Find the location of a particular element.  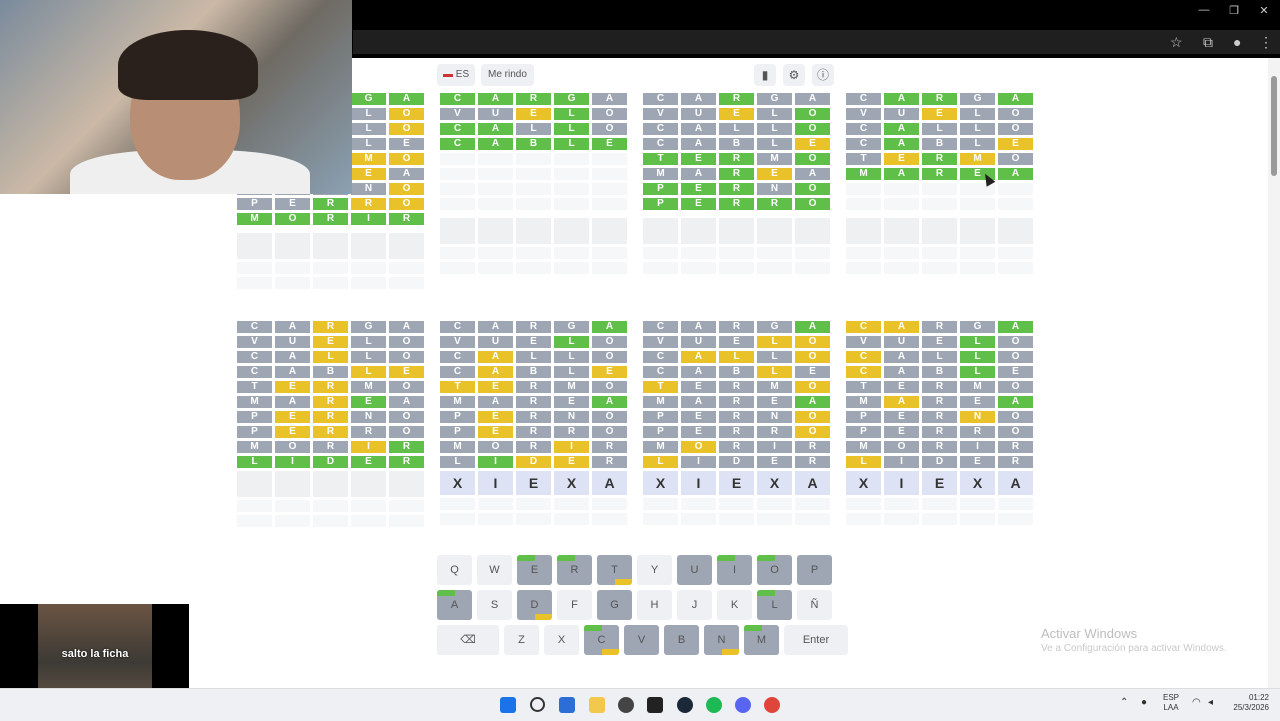

backspace-key: ⌫ is located at coordinates (468, 640).